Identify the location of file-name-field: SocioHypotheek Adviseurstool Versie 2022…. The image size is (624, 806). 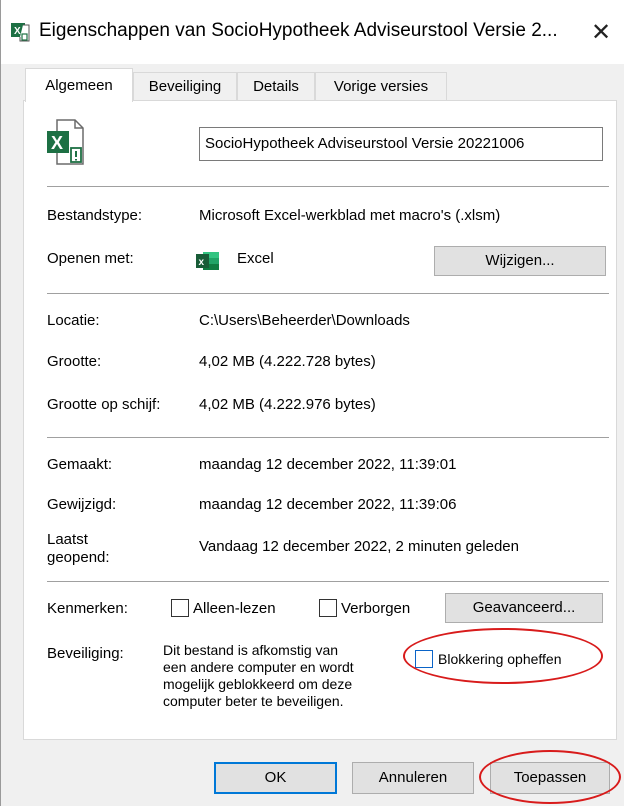
(401, 144).